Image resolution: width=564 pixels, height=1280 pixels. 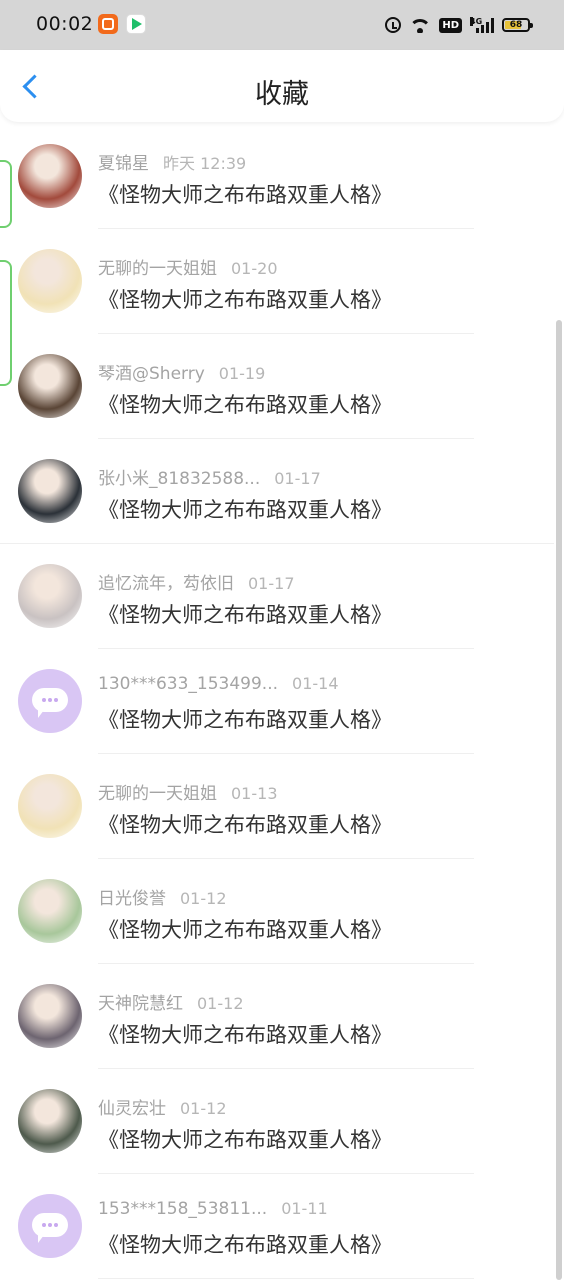 I want to click on item-meta: 夏锦星 昨天 12:39, so click(x=172, y=161).